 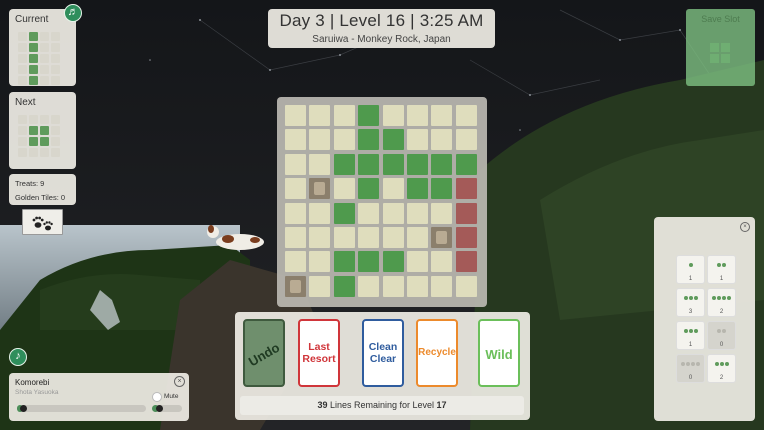 I want to click on card-undo: Undo, so click(x=264, y=353).